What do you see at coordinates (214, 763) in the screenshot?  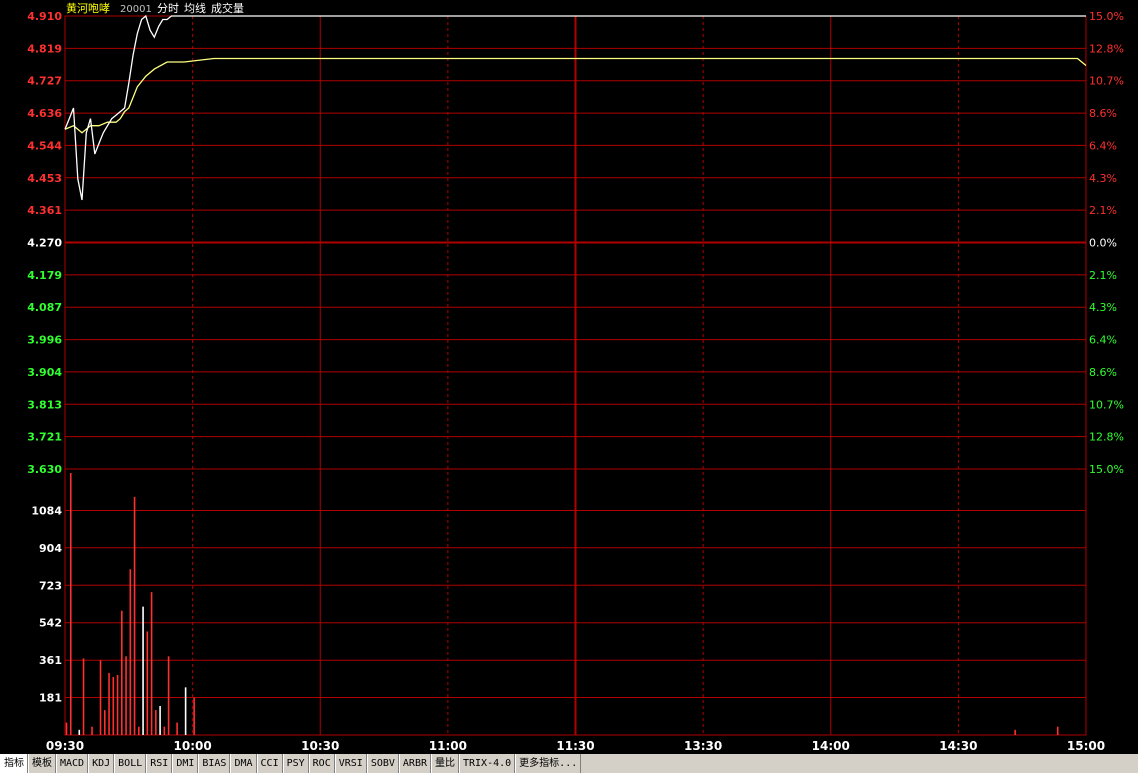 I see `toolbar-button-7: BIAS` at bounding box center [214, 763].